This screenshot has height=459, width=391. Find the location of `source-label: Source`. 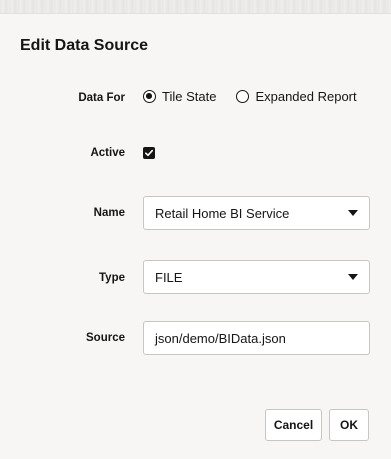

source-label: Source is located at coordinates (105, 338).